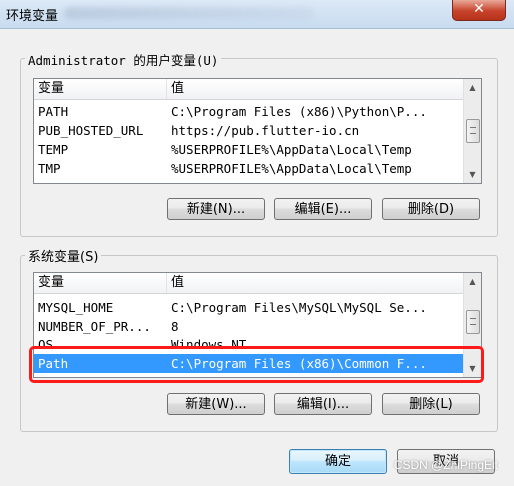  Describe the element at coordinates (63, 255) in the screenshot. I see `system-variables-label: 系统变量(S)` at that location.